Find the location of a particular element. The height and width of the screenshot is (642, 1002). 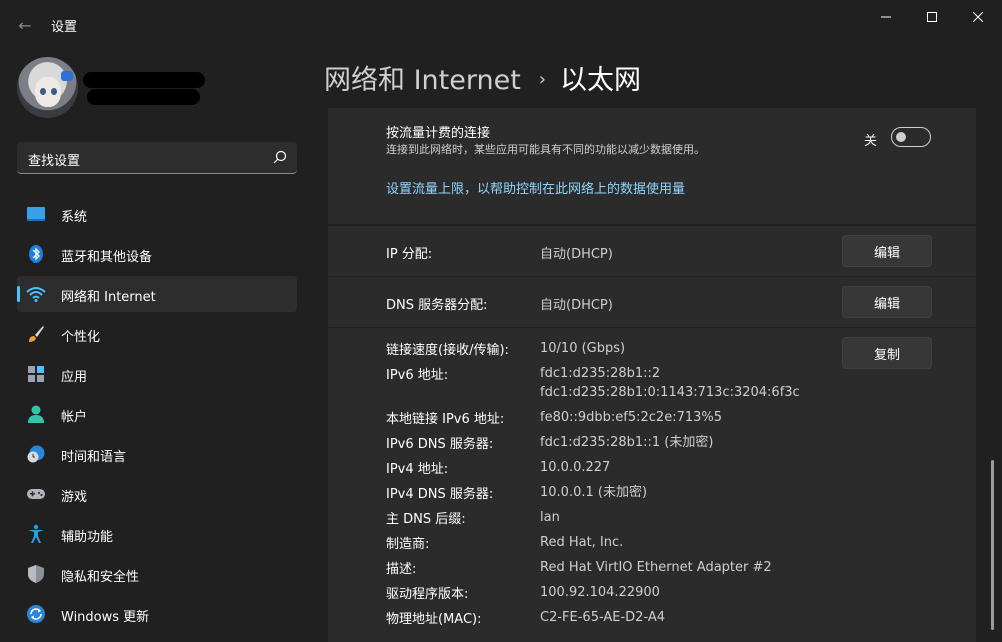

close-button is located at coordinates (978, 17).